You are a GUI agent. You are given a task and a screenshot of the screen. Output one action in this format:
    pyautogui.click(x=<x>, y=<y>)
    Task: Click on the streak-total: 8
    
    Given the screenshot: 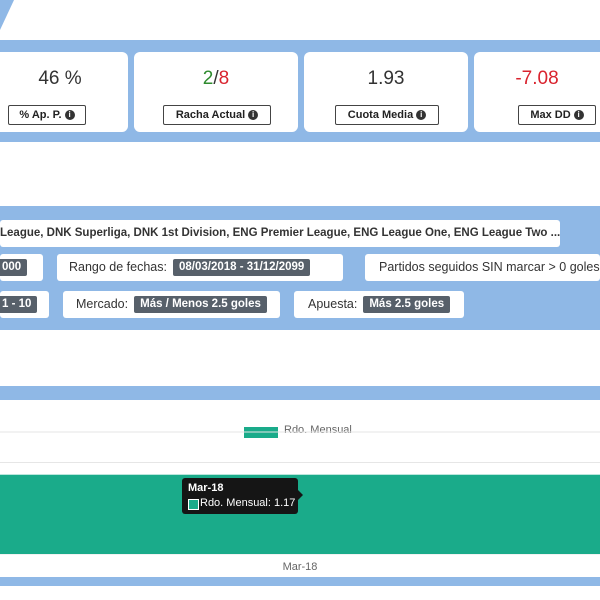 What is the action you would take?
    pyautogui.click(x=224, y=78)
    